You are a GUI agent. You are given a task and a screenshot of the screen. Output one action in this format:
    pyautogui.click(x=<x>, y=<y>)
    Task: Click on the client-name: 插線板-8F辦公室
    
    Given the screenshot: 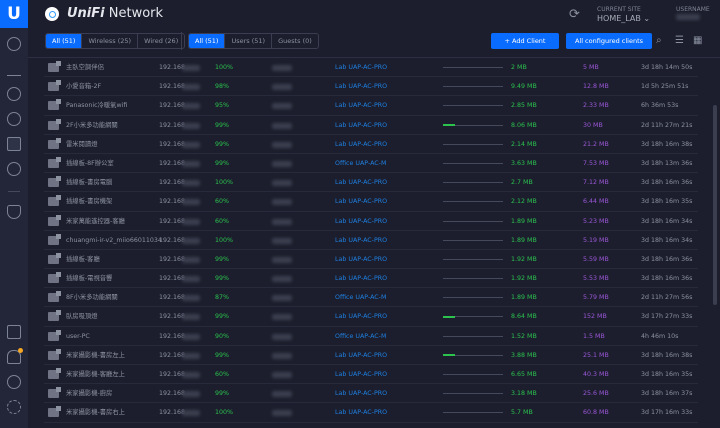 What is the action you would take?
    pyautogui.click(x=90, y=163)
    